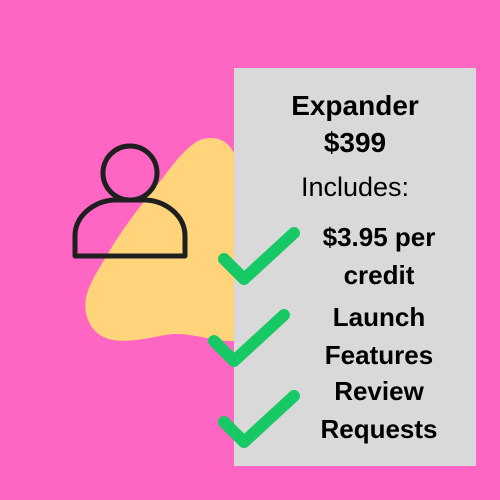 The width and height of the screenshot is (500, 500). What do you see at coordinates (379, 256) in the screenshot?
I see `feature-item: $3.95 per credit` at bounding box center [379, 256].